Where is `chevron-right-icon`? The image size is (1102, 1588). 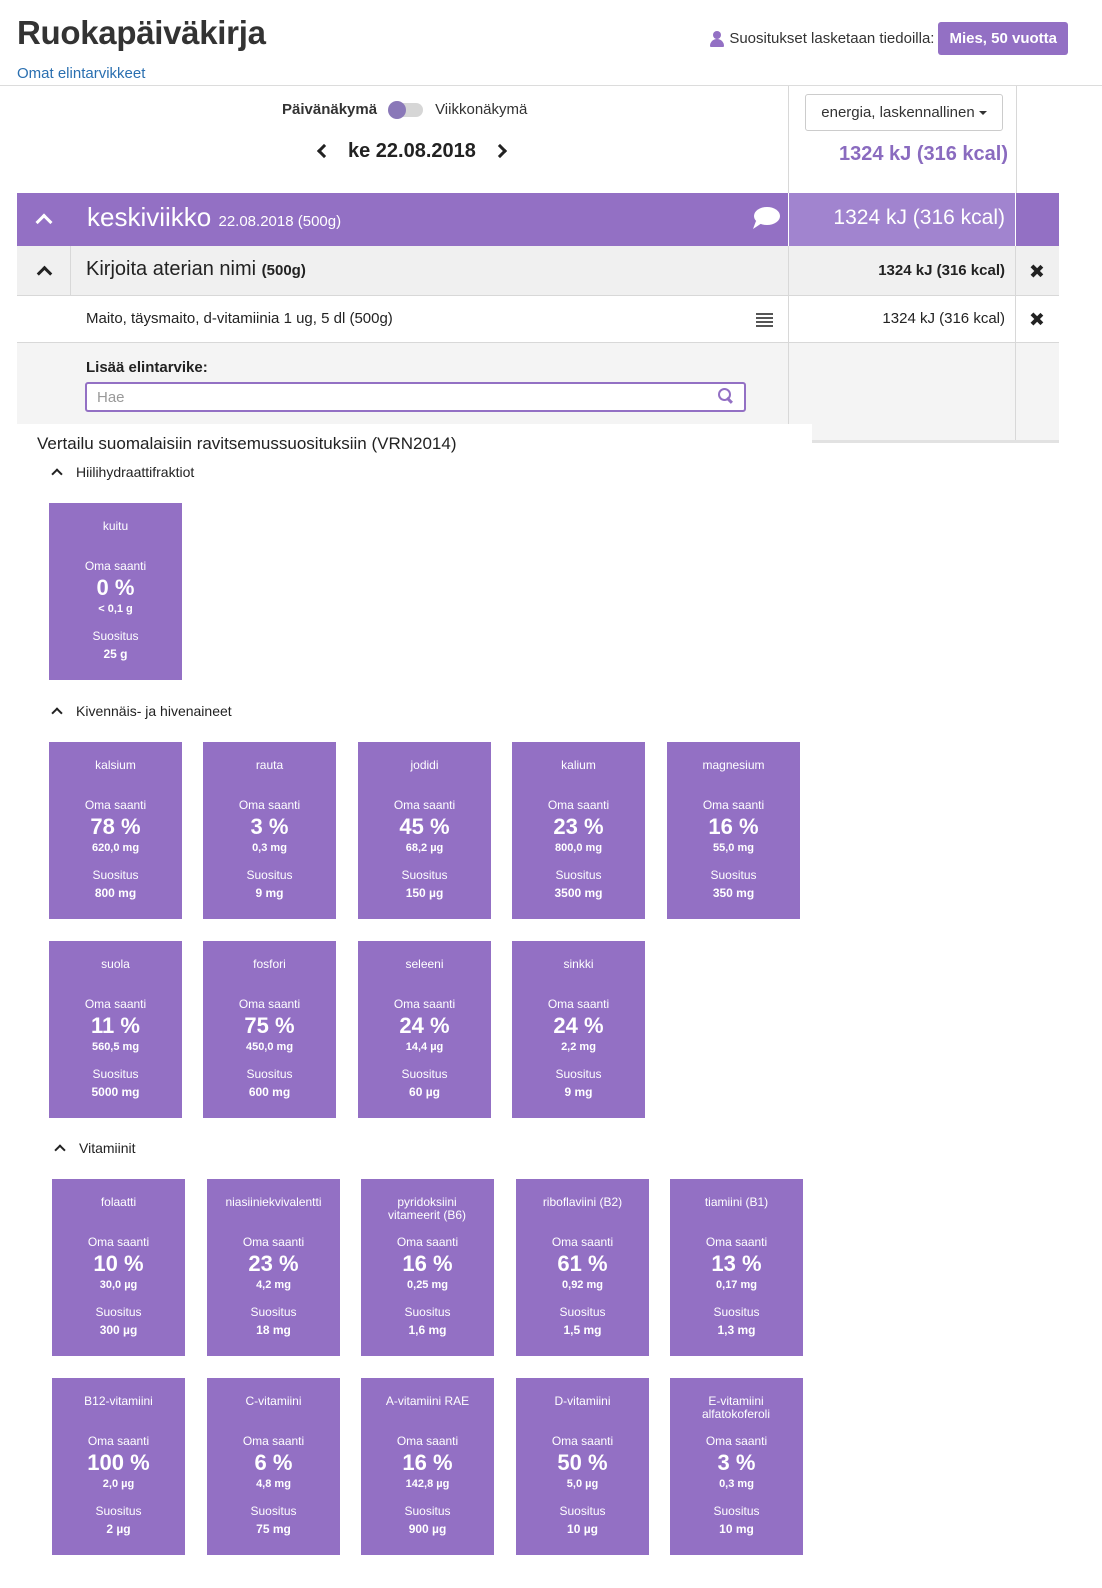
chevron-right-icon is located at coordinates (499, 151).